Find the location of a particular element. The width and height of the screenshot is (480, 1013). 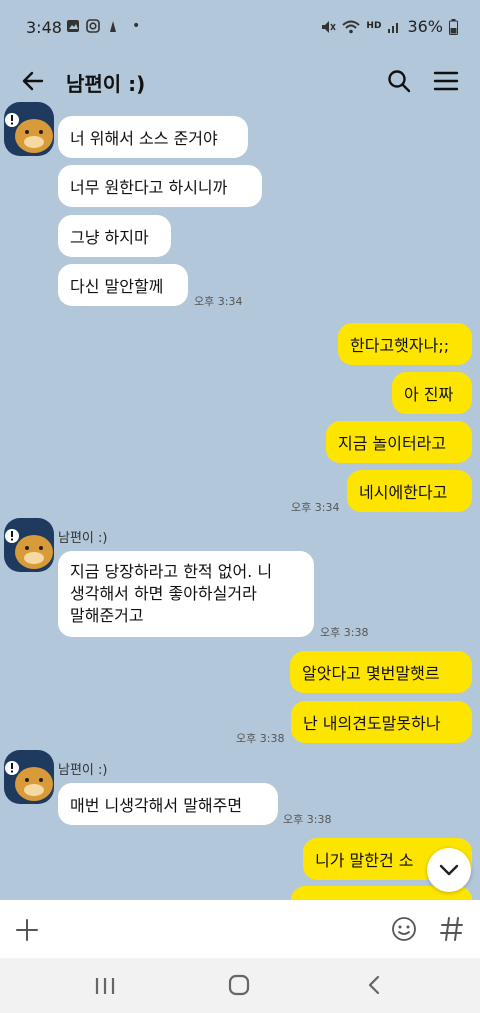

message-bubble-outgoing: 네시에한다고 is located at coordinates (409, 491).